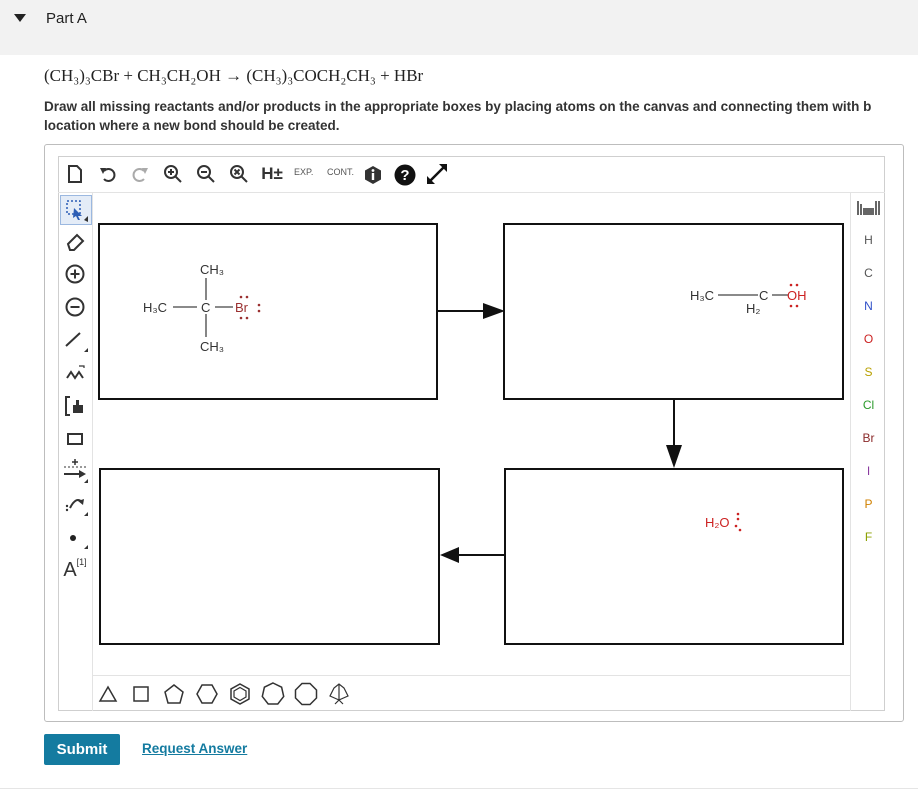  I want to click on bicyclic-template-icon, so click(339, 694).